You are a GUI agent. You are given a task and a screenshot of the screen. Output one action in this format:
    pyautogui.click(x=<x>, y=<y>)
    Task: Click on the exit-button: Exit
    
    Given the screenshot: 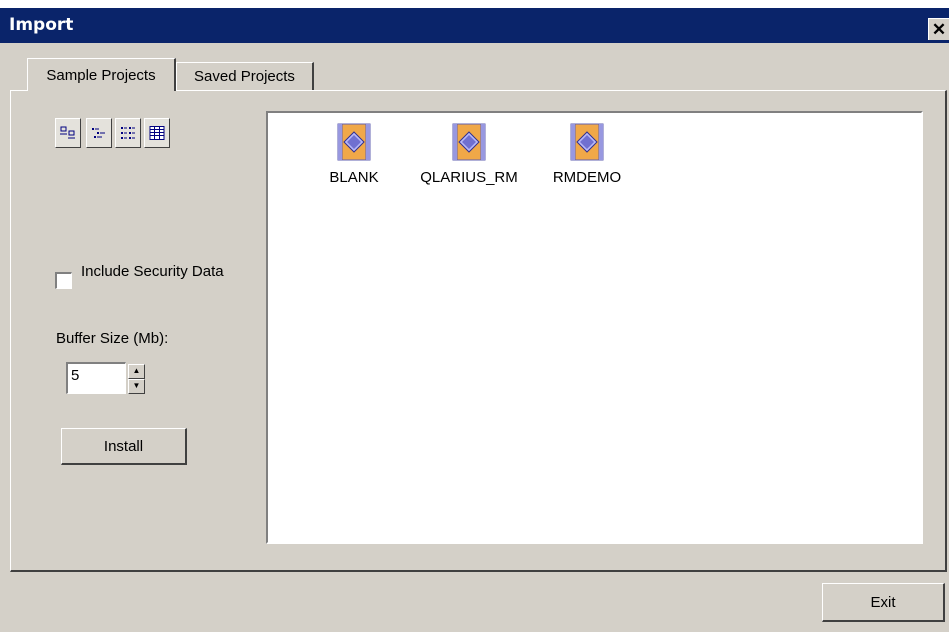 What is the action you would take?
    pyautogui.click(x=883, y=602)
    